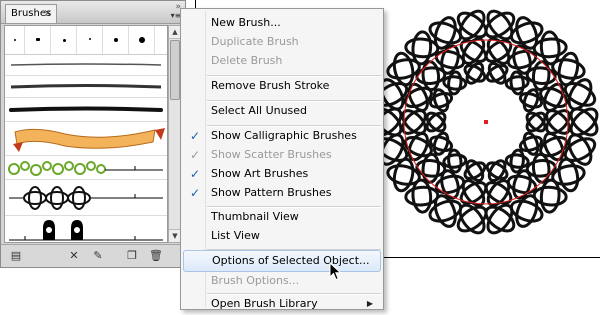 The width and height of the screenshot is (600, 315). What do you see at coordinates (369, 303) in the screenshot?
I see `submenu-arrow-icon: ▶` at bounding box center [369, 303].